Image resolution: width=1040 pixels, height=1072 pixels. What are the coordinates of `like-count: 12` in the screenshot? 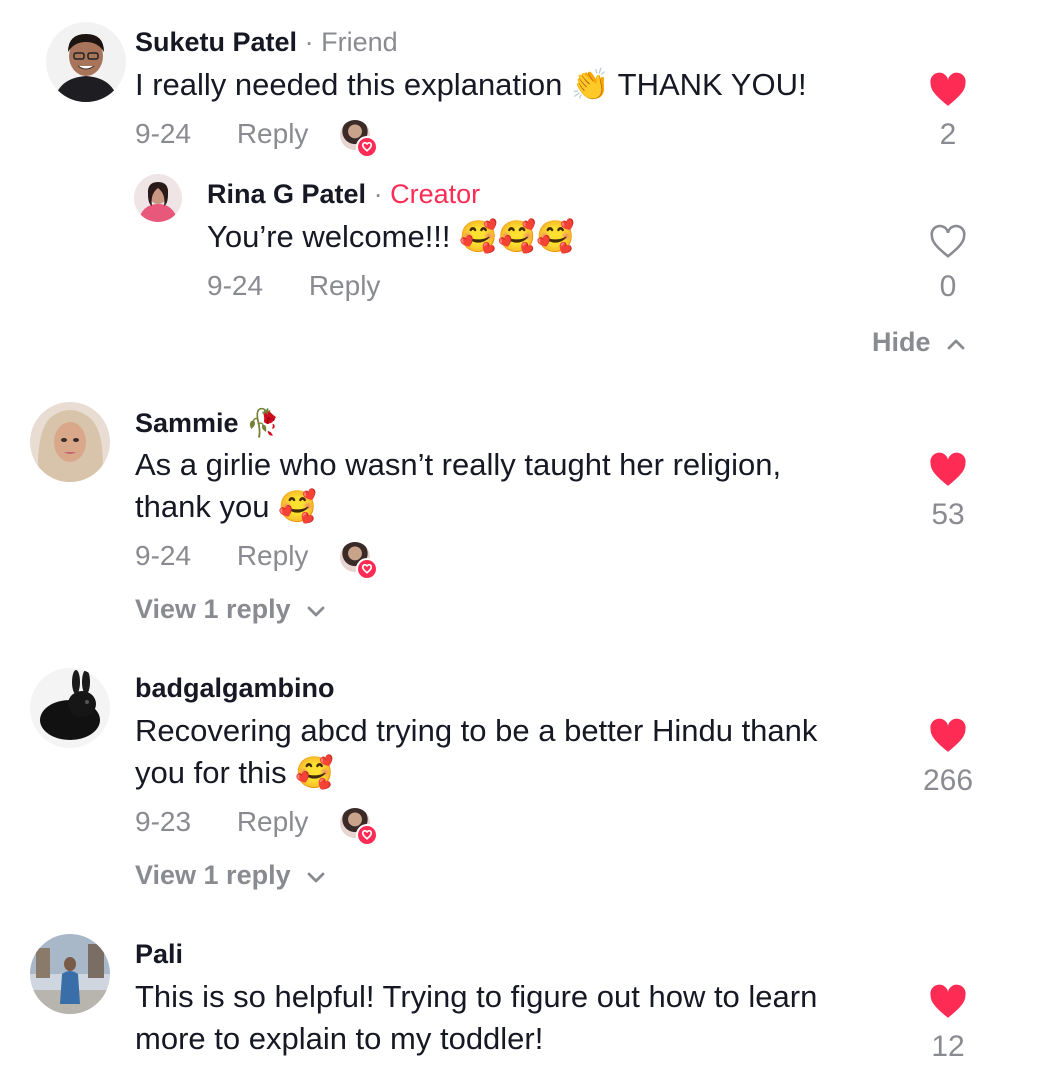 It's located at (948, 1046).